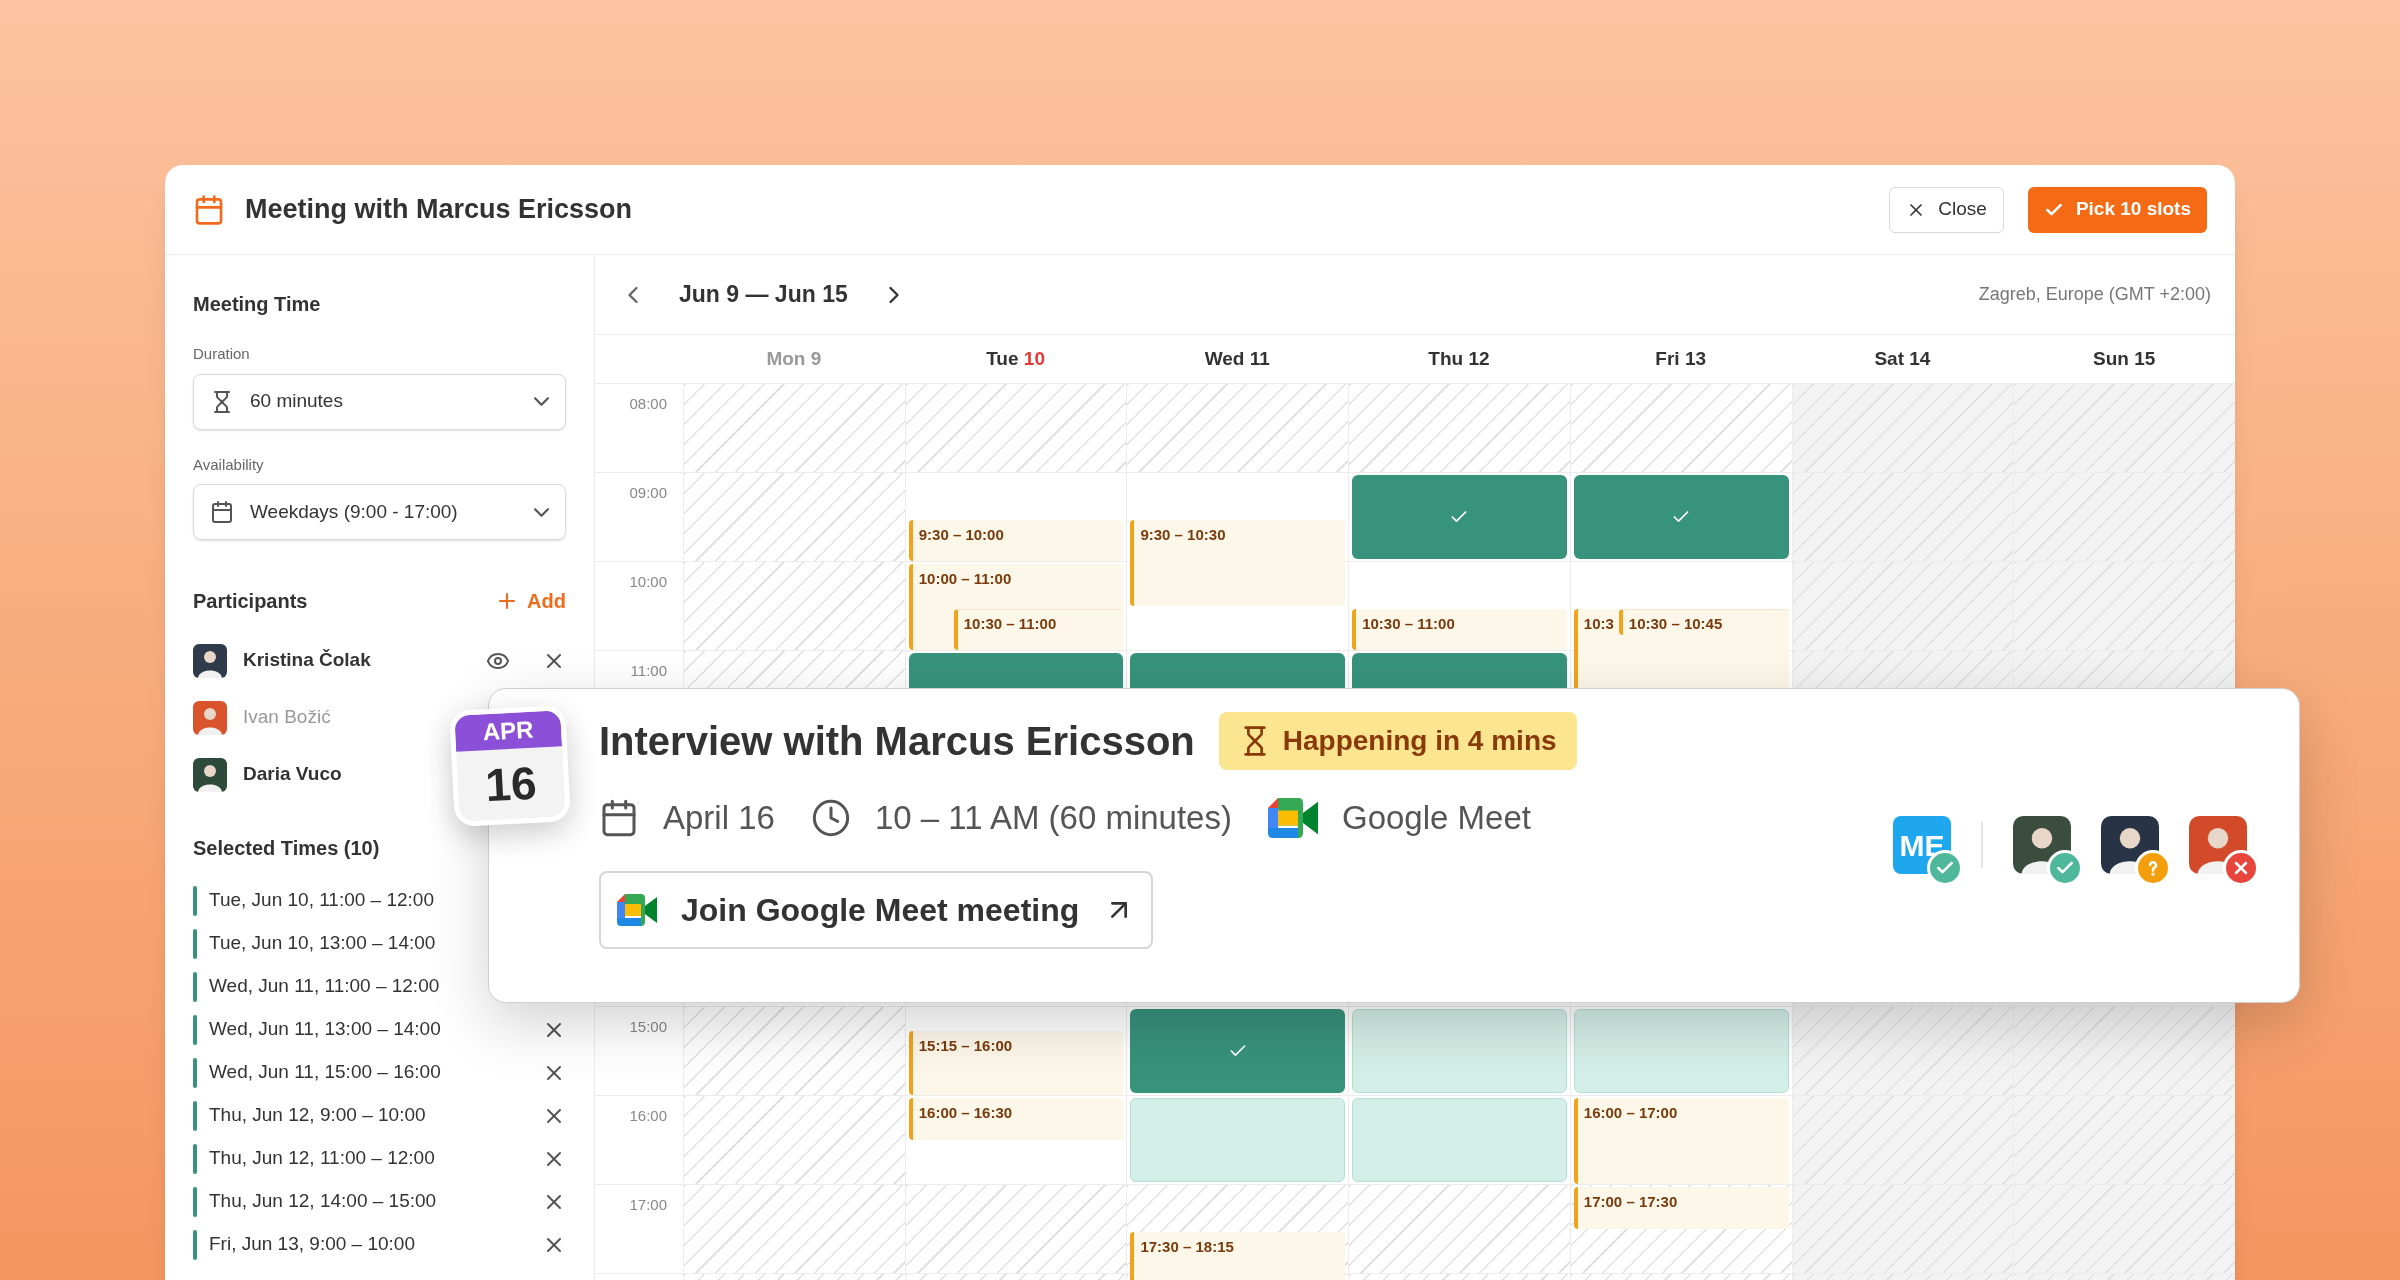  I want to click on timezone: Zagreb, Europe (GMT +2:00), so click(2094, 294).